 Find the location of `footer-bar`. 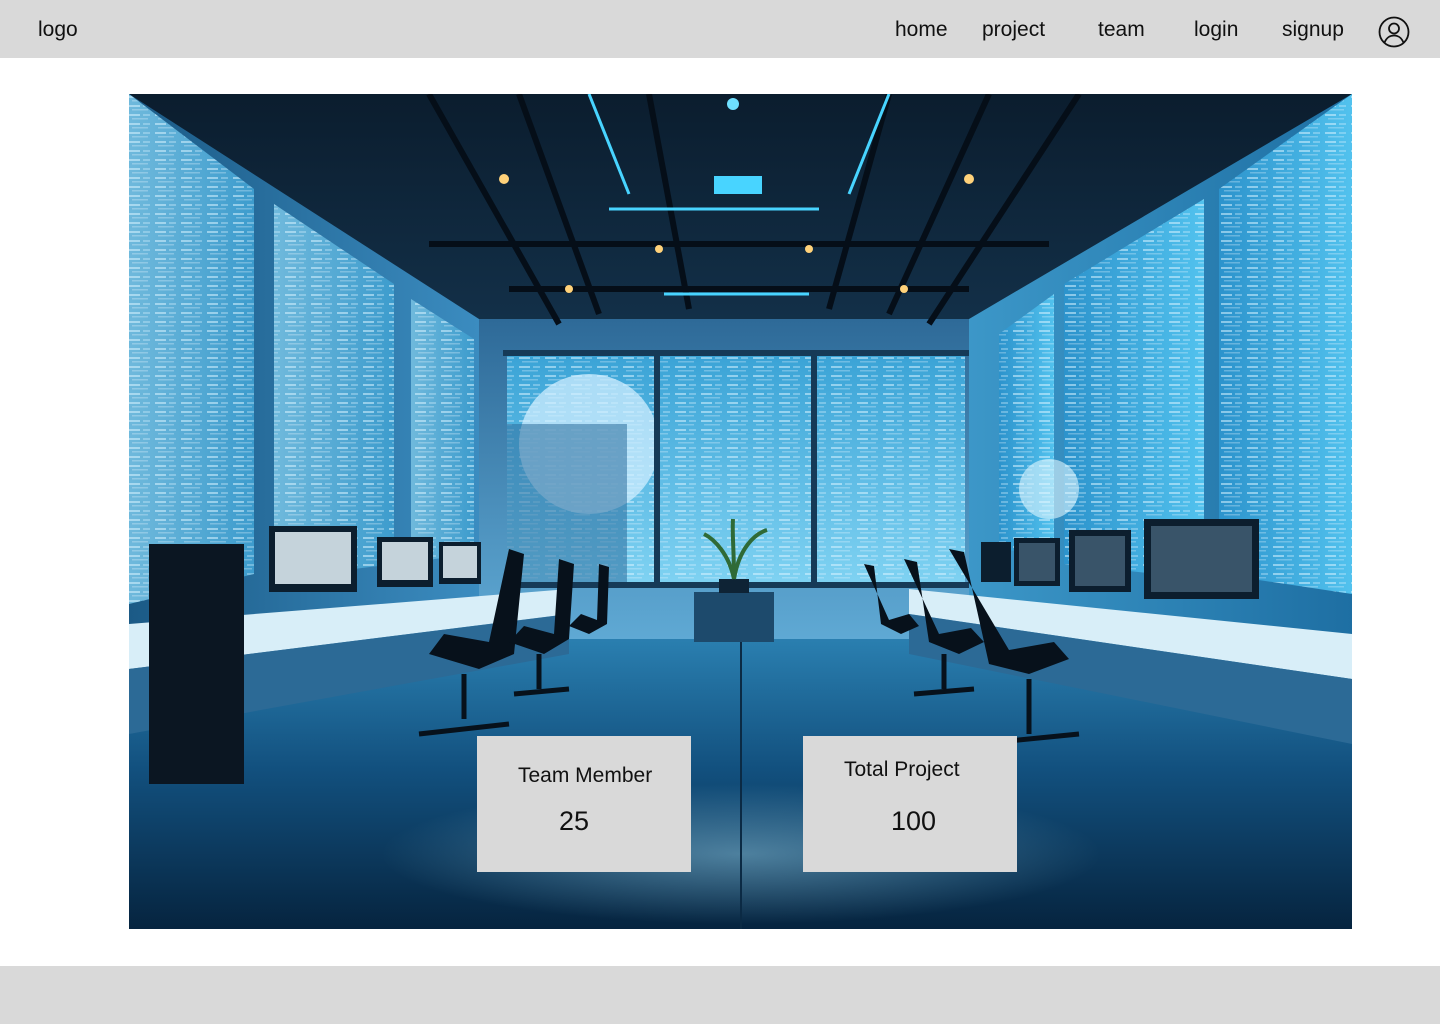

footer-bar is located at coordinates (720, 995).